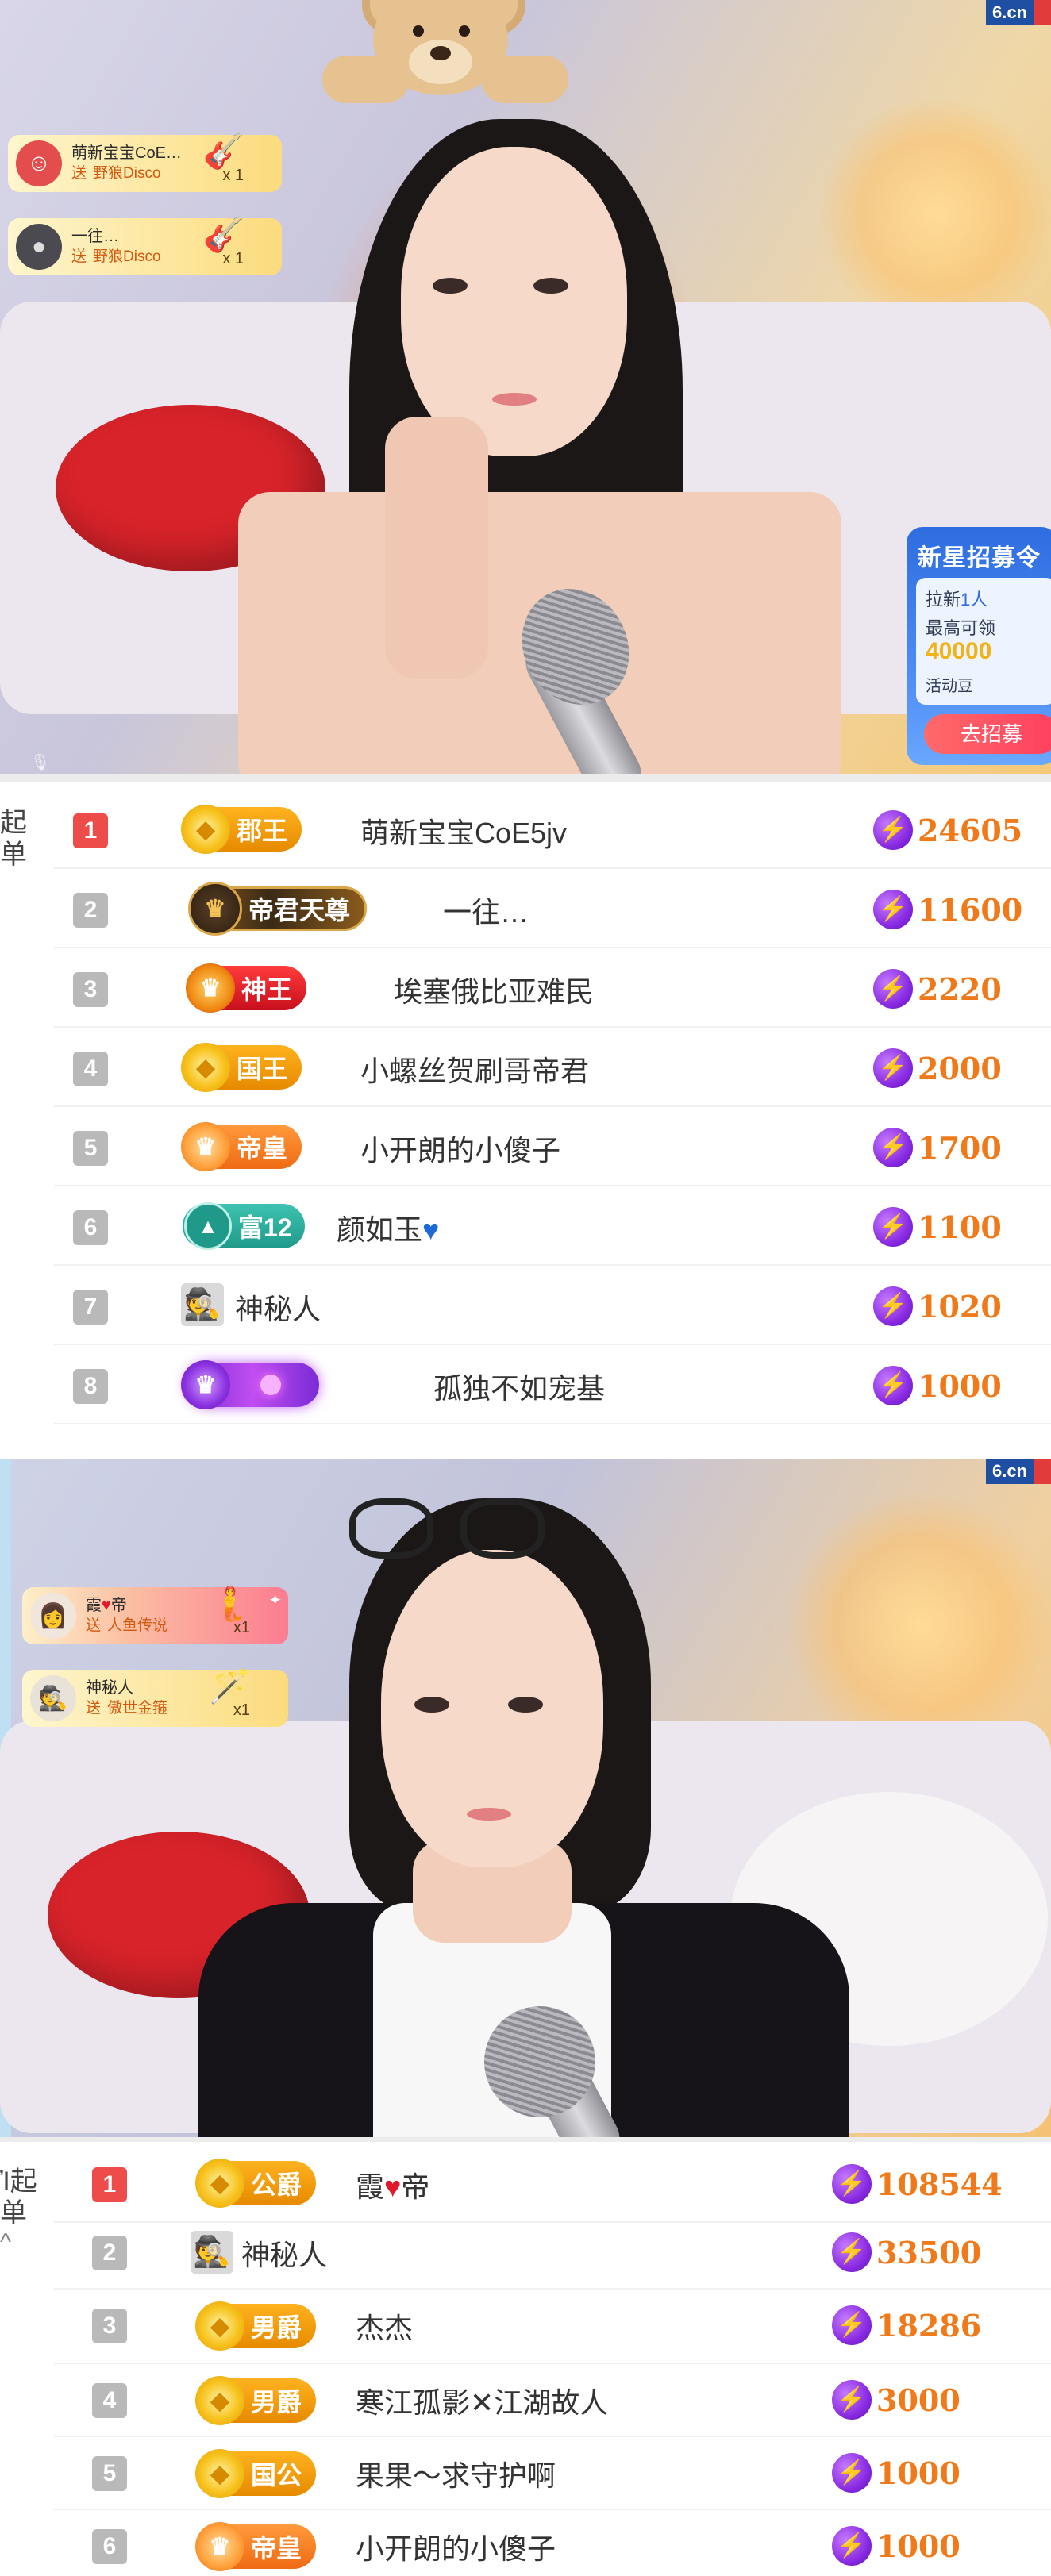 The width and height of the screenshot is (1051, 2576). What do you see at coordinates (13, 823) in the screenshot?
I see `side-tab-label: 起` at bounding box center [13, 823].